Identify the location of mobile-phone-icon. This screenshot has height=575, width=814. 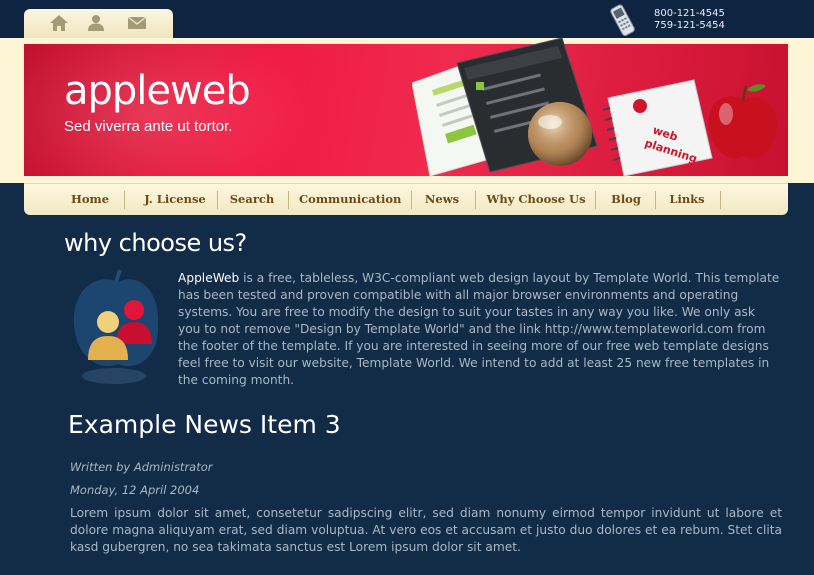
(622, 20).